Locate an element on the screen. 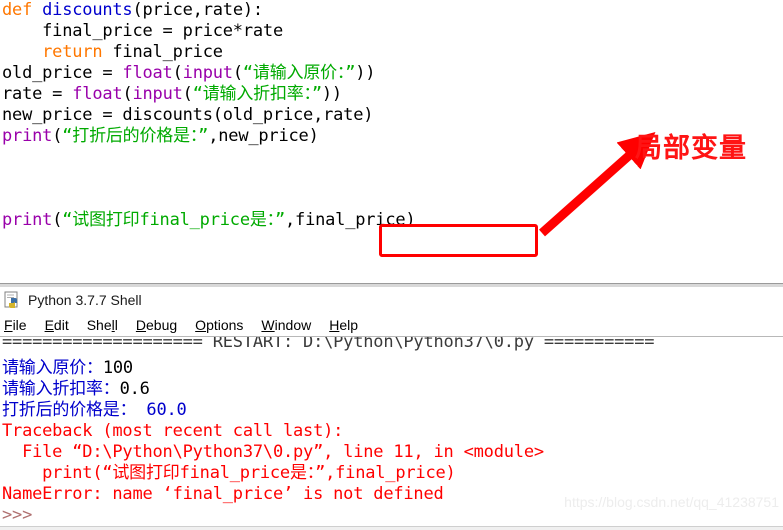 The height and width of the screenshot is (530, 783). menu-item-options: Options is located at coordinates (219, 325).